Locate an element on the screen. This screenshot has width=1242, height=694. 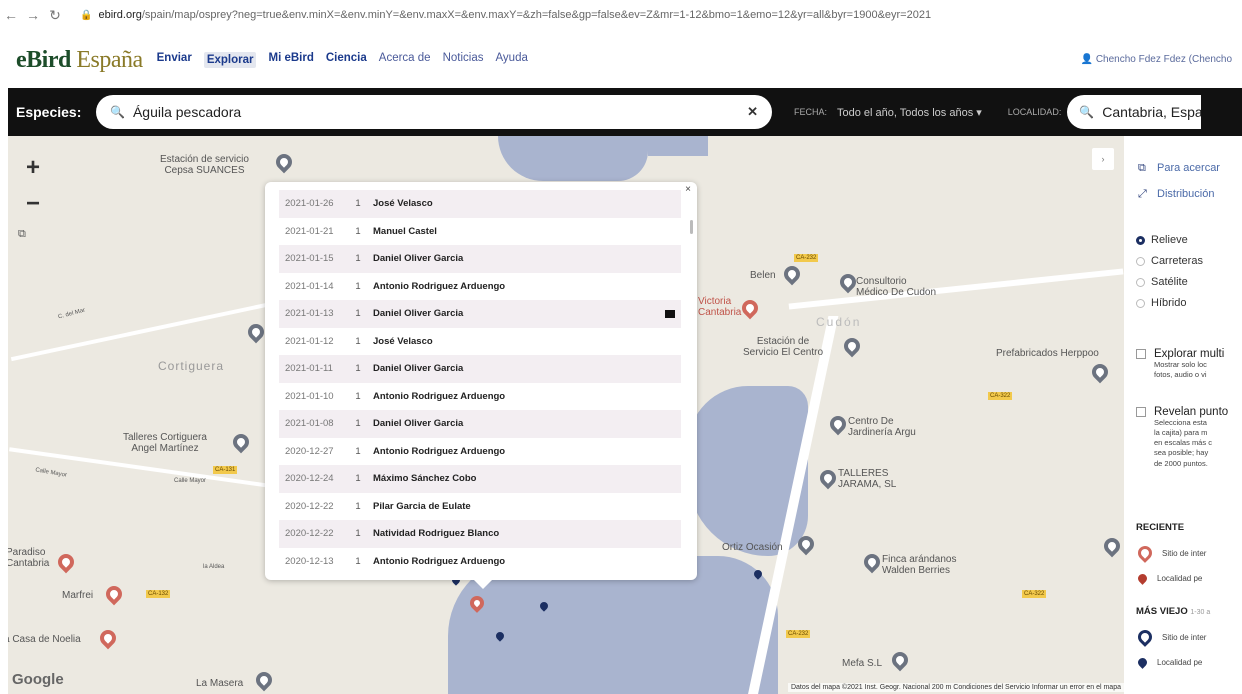
reveal-points-checkbox: Revelan punto is located at coordinates (1189, 412).